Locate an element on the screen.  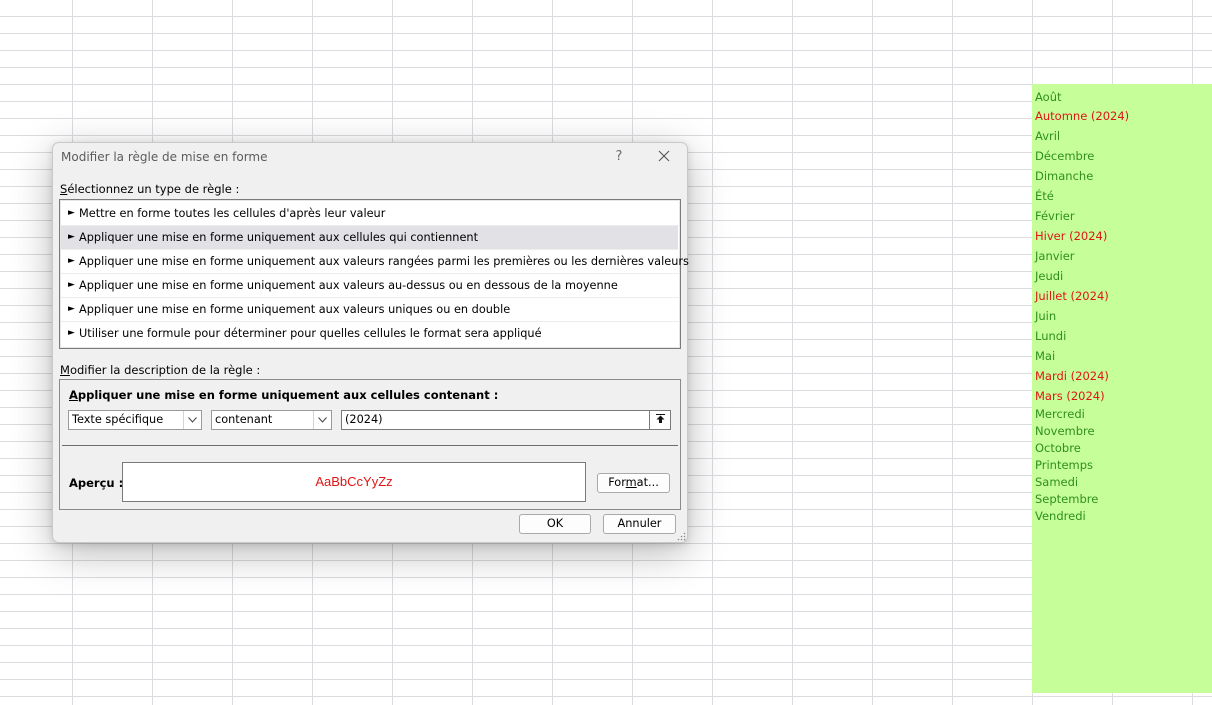
cell-jeudi: Jeudi is located at coordinates (1049, 276).